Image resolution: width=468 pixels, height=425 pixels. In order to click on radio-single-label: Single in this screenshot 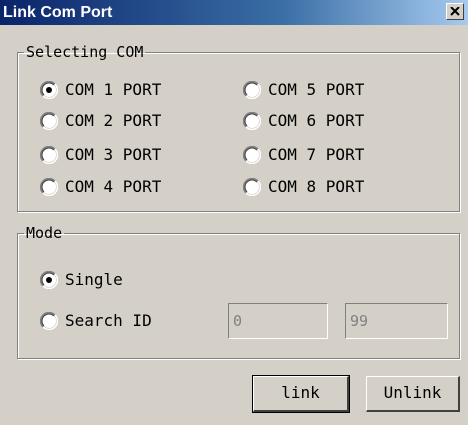, I will do `click(94, 279)`.